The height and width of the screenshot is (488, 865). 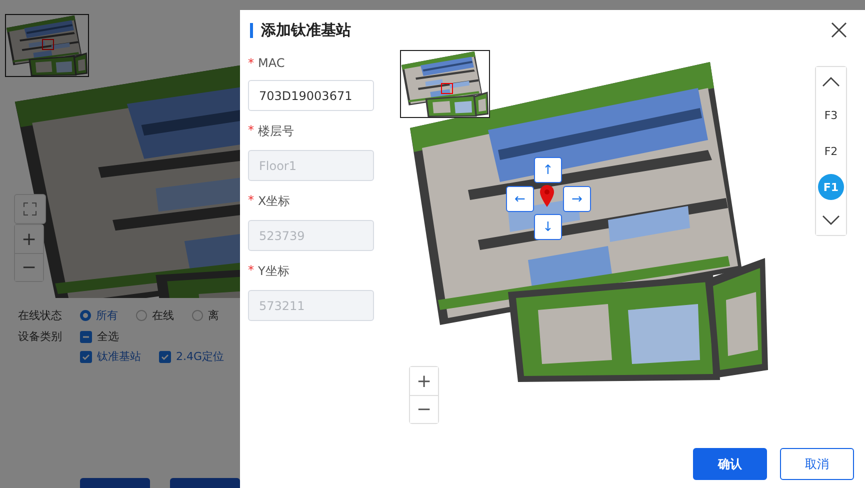 I want to click on option-label: 在线, so click(x=163, y=315).